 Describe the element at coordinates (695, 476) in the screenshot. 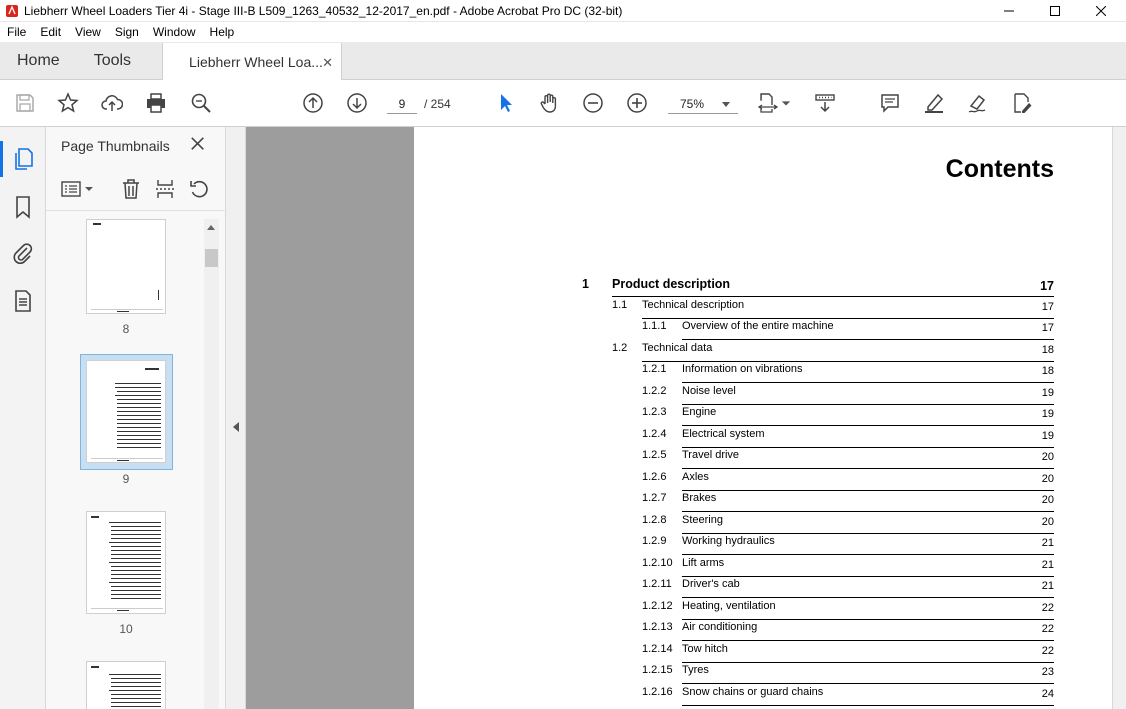

I see `toc-entry-title: Axles` at that location.